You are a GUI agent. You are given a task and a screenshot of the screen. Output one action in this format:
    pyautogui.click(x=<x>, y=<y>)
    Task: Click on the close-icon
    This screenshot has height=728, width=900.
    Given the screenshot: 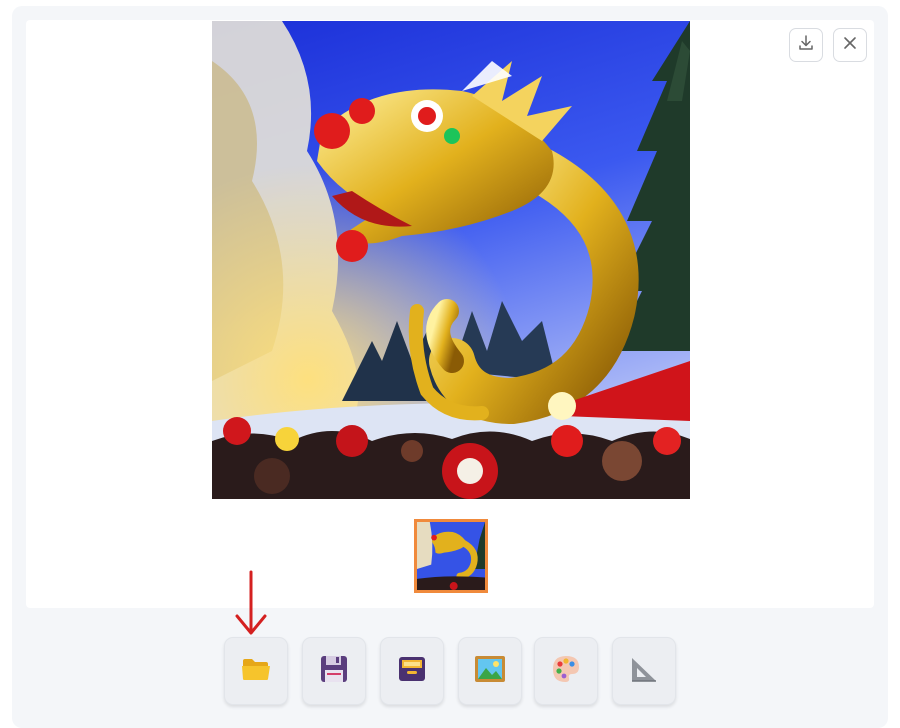 What is the action you would take?
    pyautogui.click(x=850, y=45)
    